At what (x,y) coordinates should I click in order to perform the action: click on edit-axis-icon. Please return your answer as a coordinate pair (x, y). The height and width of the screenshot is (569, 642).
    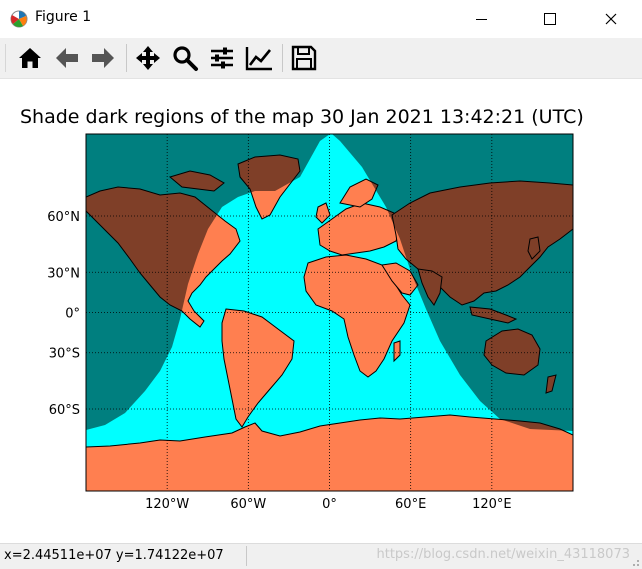
    Looking at the image, I should click on (258, 59).